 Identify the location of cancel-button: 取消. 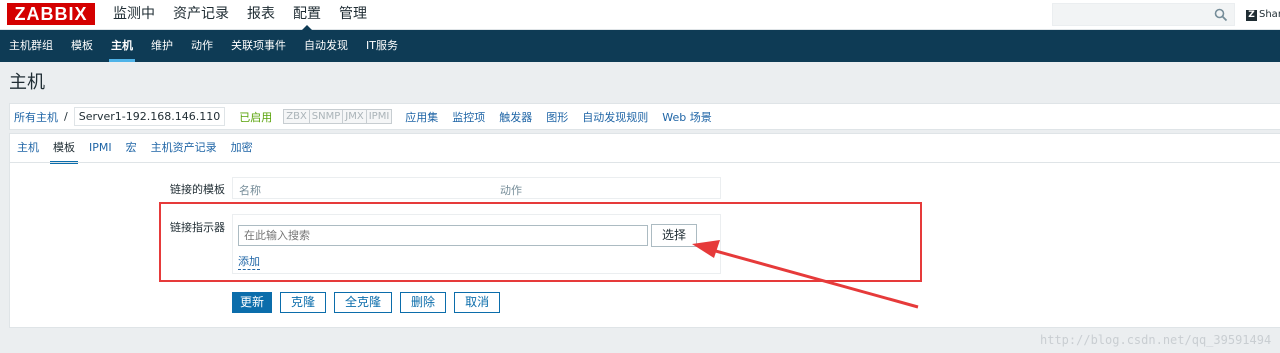
(477, 302).